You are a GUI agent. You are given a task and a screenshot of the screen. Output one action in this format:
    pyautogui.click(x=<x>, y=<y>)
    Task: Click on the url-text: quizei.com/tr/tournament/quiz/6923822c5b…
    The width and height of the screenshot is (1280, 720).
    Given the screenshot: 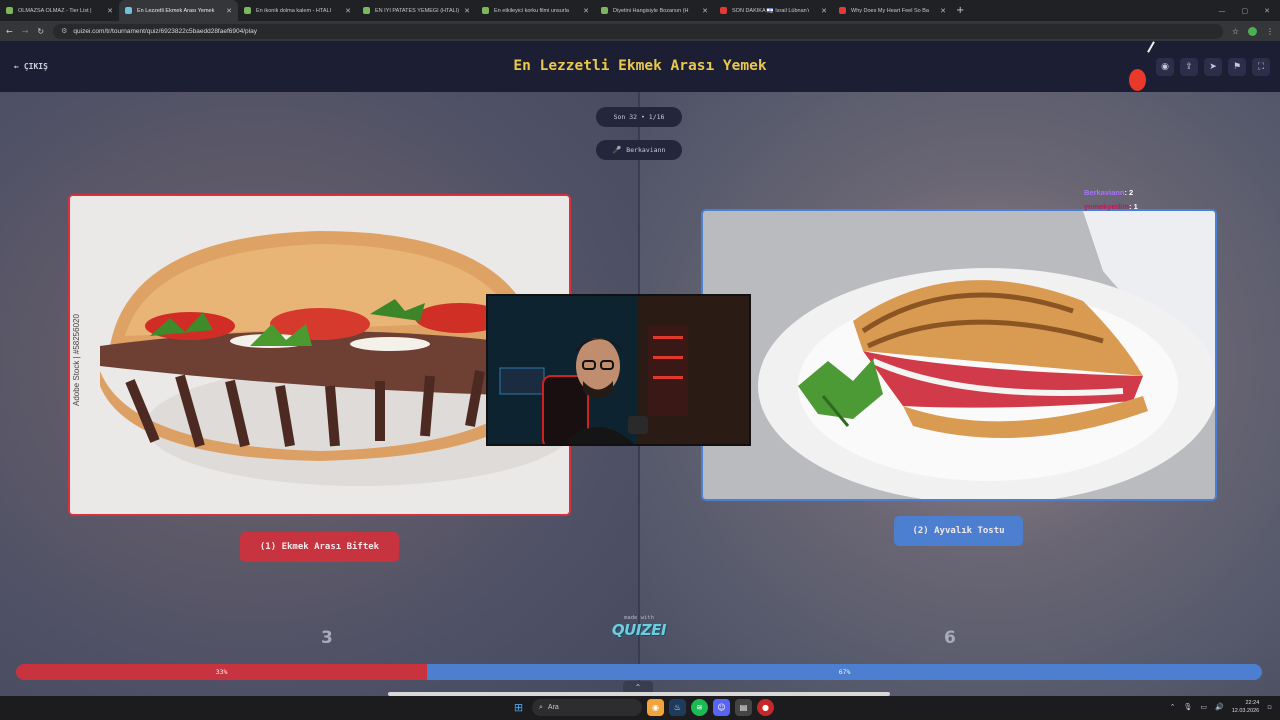 What is the action you would take?
    pyautogui.click(x=165, y=31)
    